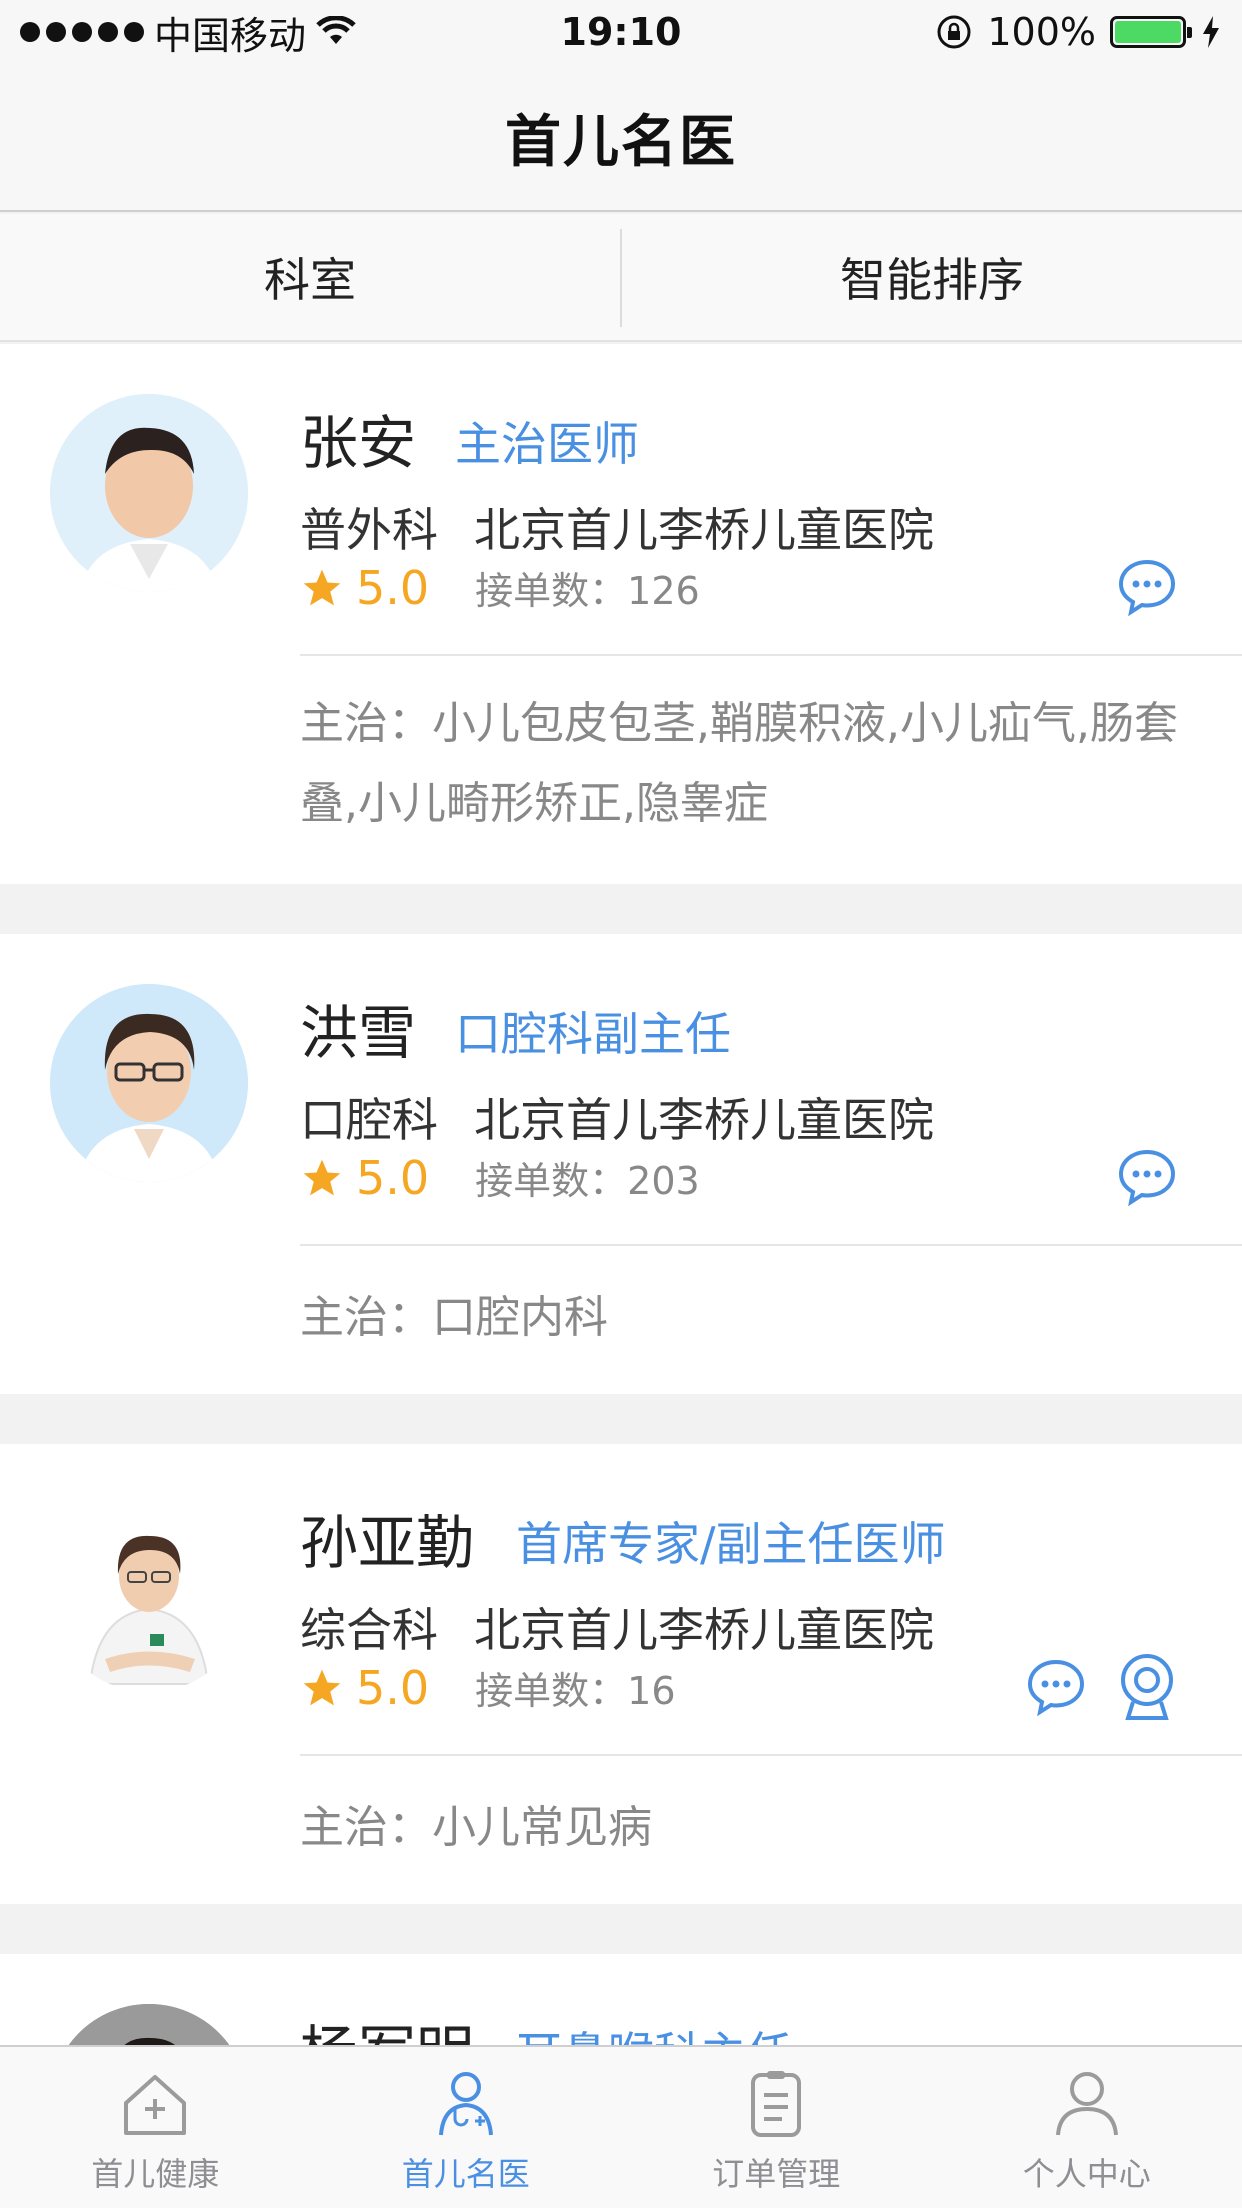 The height and width of the screenshot is (2208, 1242). I want to click on tab-doctors: 首儿名医, so click(466, 2127).